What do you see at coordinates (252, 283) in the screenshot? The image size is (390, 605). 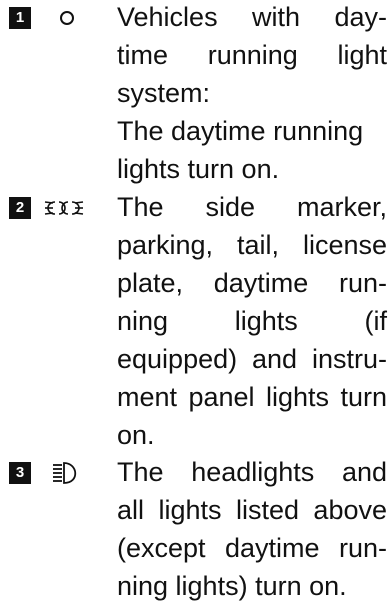 I see `item-text-line: plate, daytime run-` at bounding box center [252, 283].